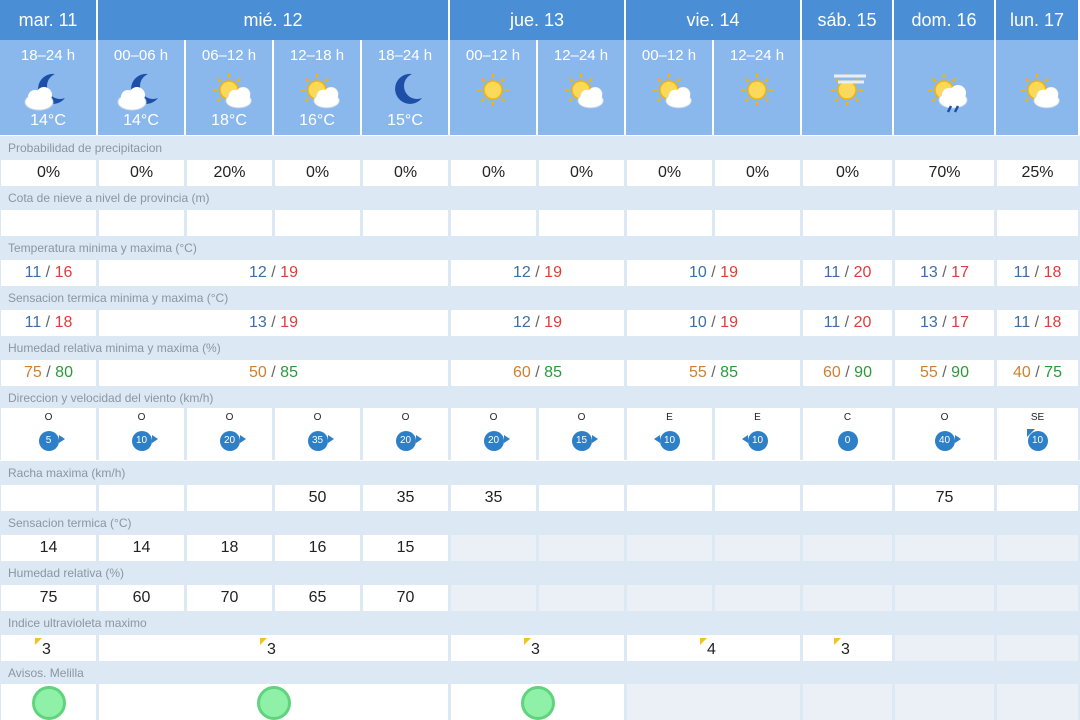 Image resolution: width=1080 pixels, height=720 pixels. I want to click on temp-cell: 11 / 16, so click(48, 273).